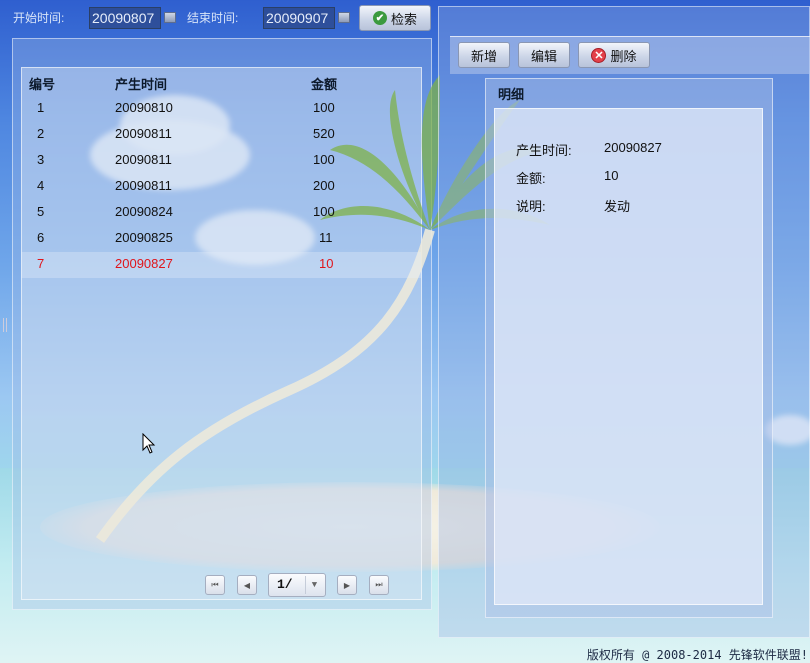 This screenshot has height=663, width=810. I want to click on next-page-button: ▶, so click(347, 585).